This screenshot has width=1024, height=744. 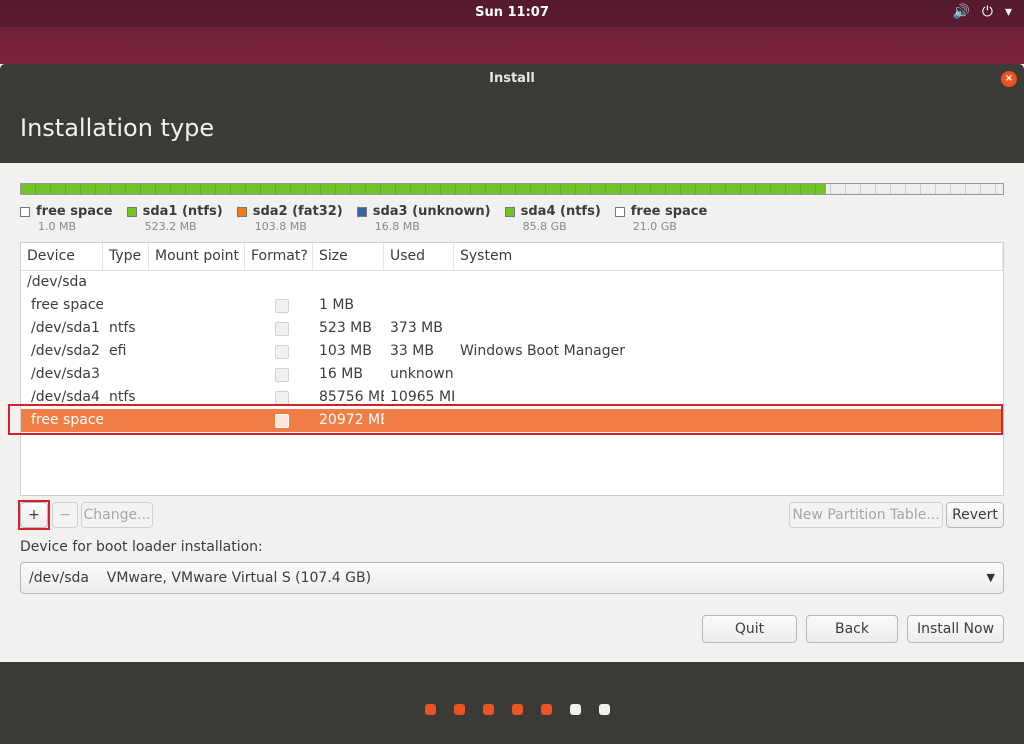 I want to click on cell-size: 1 MB, so click(x=337, y=305).